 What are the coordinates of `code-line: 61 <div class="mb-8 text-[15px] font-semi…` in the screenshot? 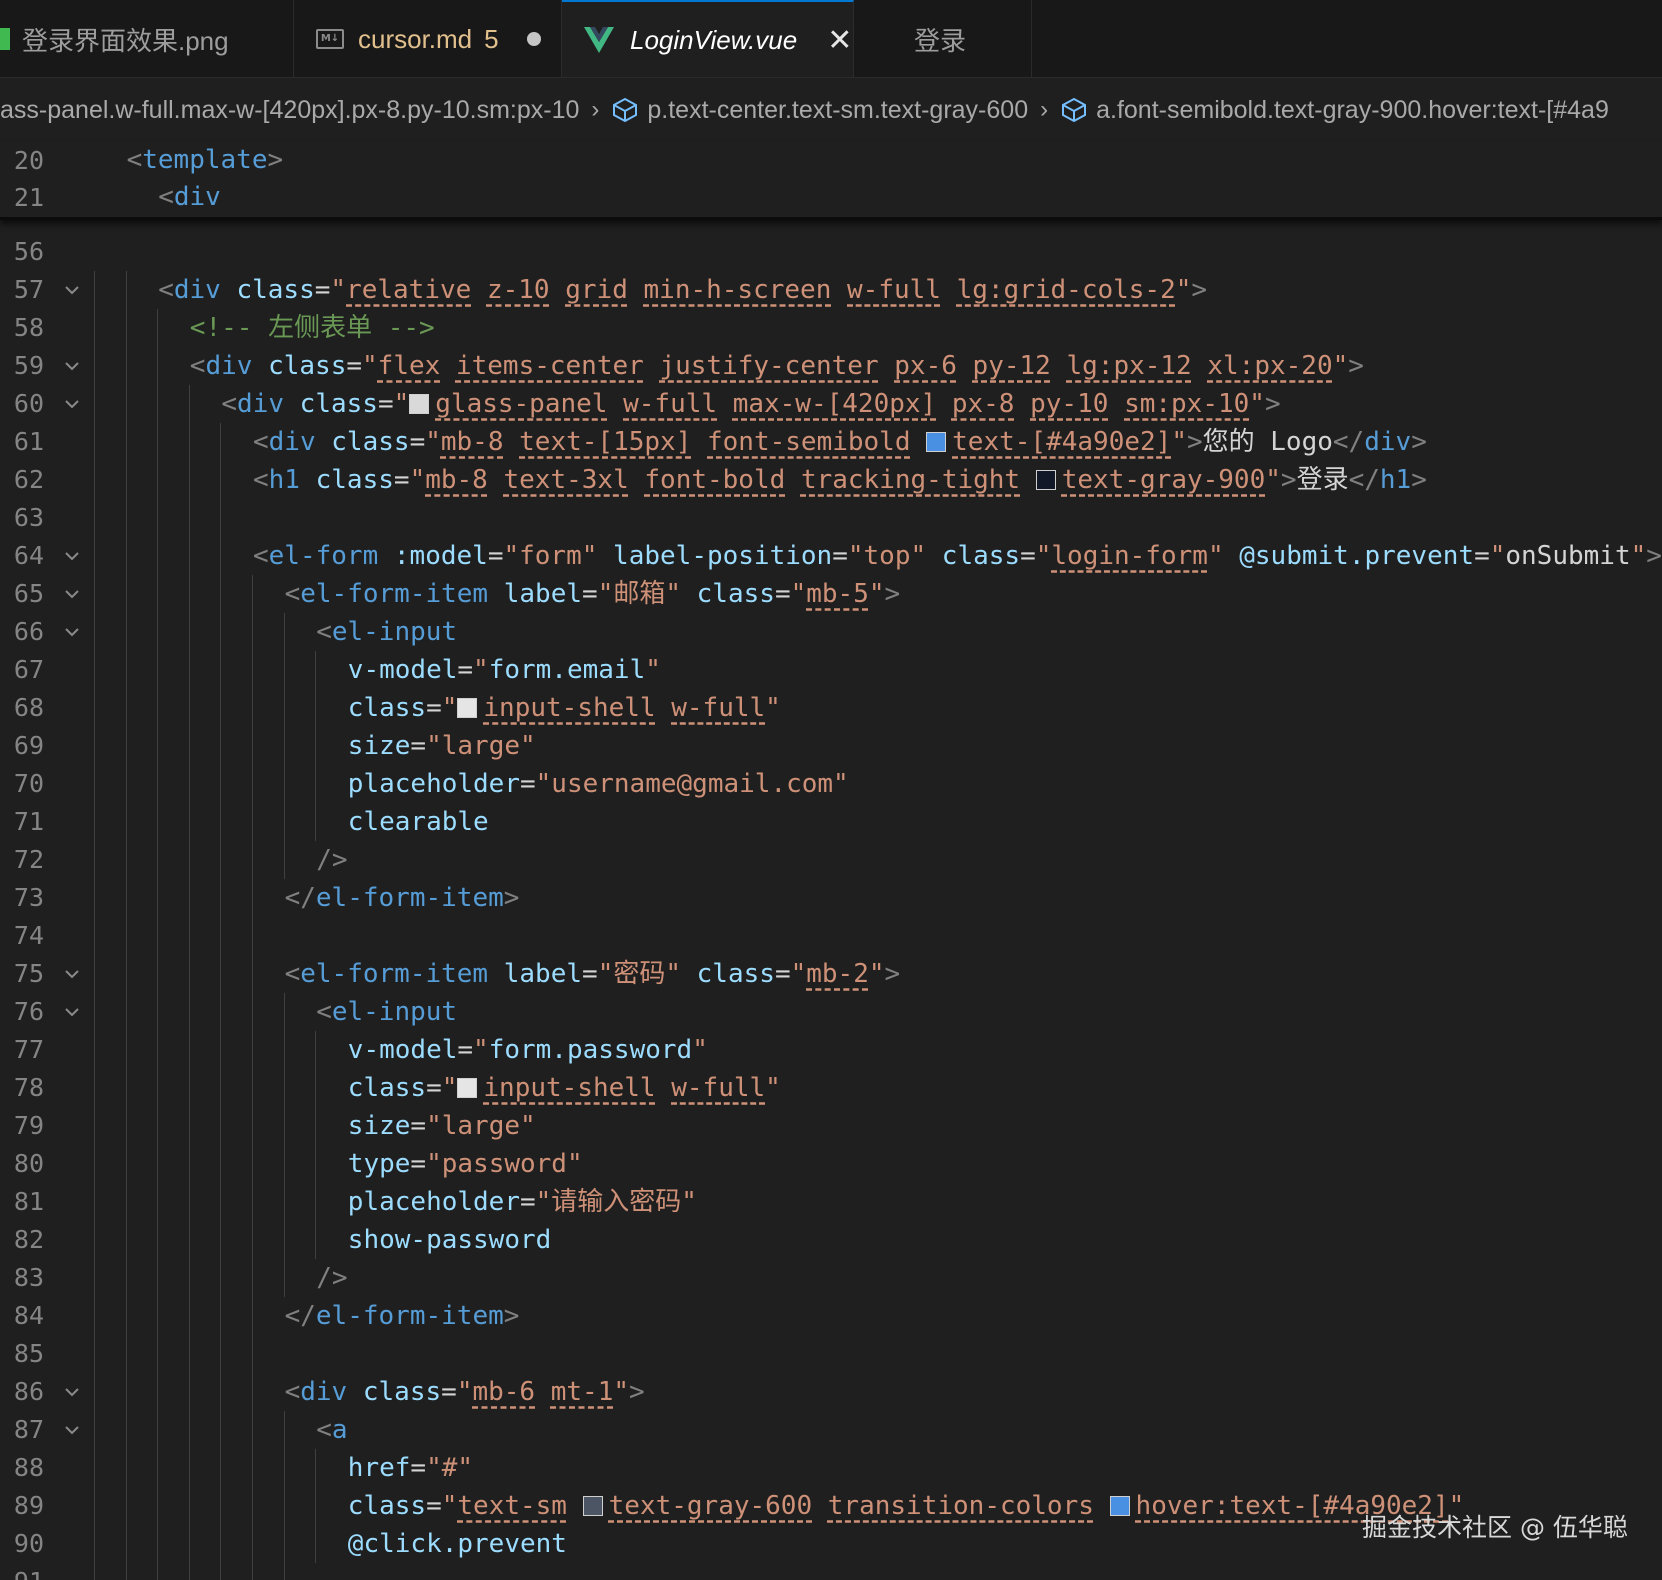 It's located at (831, 442).